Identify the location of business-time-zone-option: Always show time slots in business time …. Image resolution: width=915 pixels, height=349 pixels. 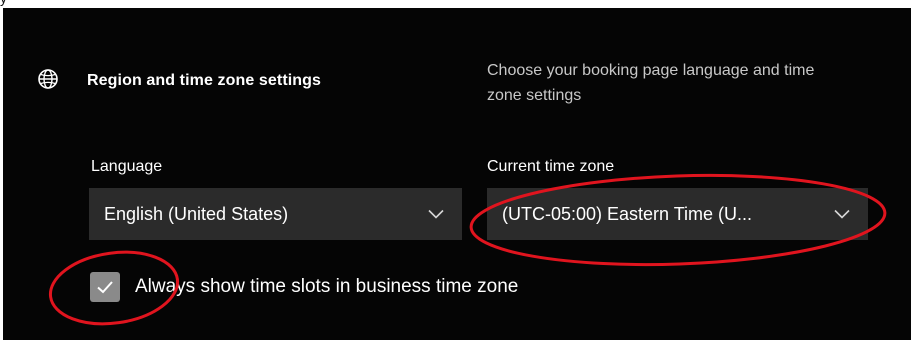
(304, 287).